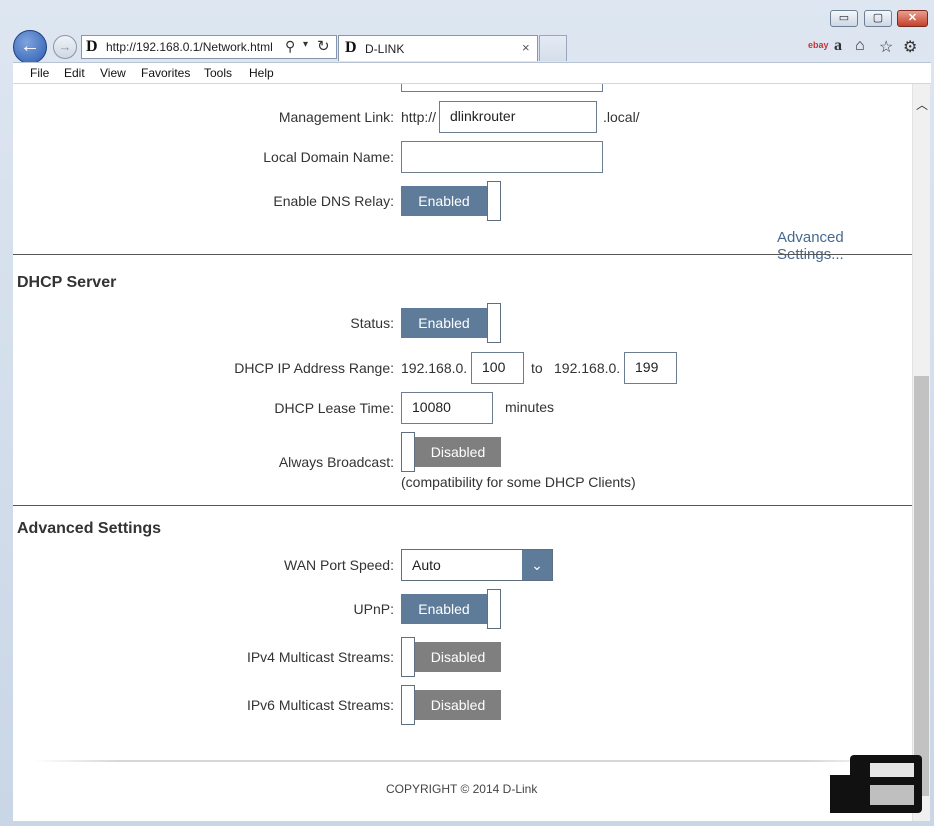 This screenshot has width=934, height=826. Describe the element at coordinates (444, 201) in the screenshot. I see `dns-relay-state: Enabled` at that location.